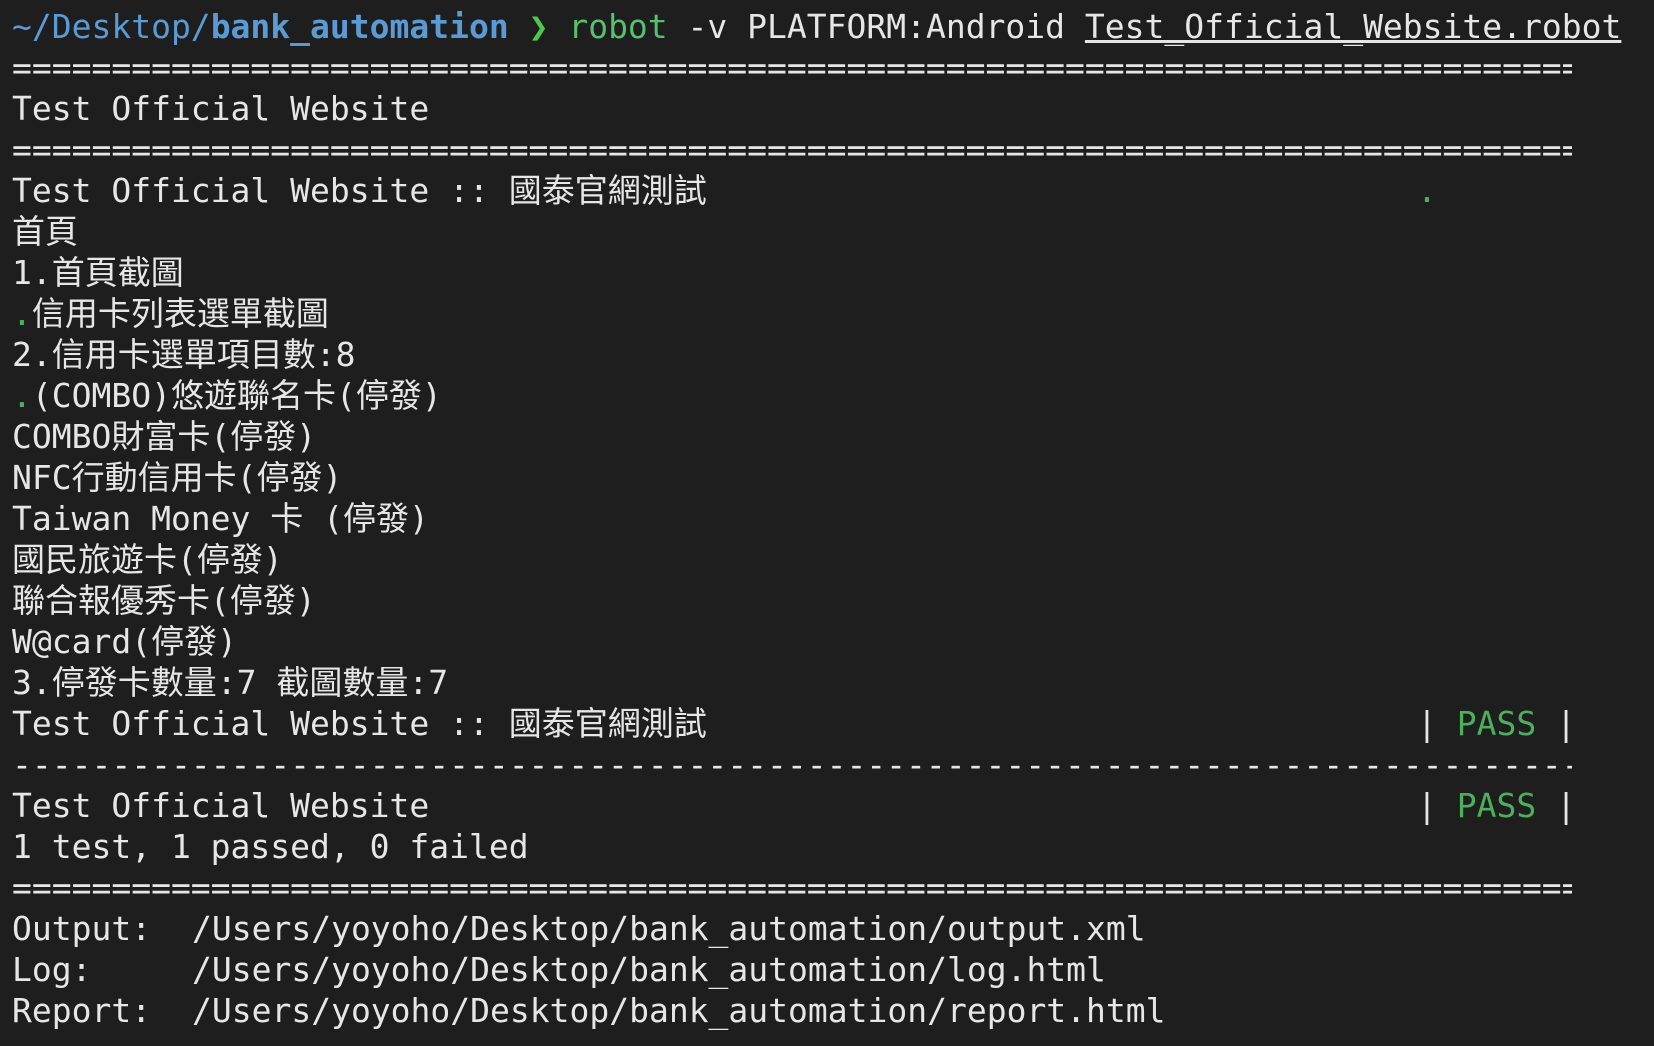  I want to click on log-line: 2.信用卡選單項目數:8, so click(822, 354).